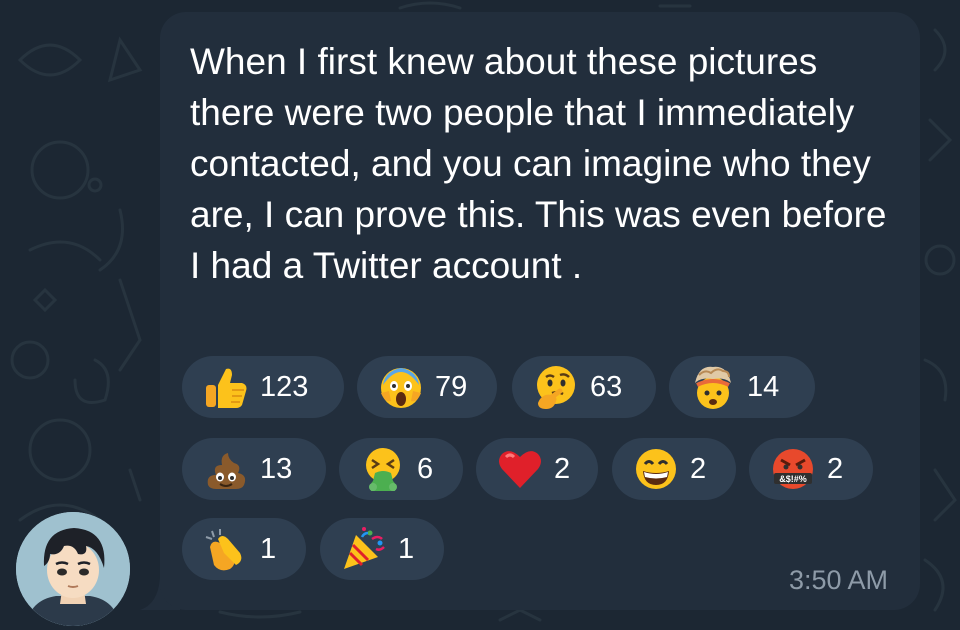  What do you see at coordinates (584, 387) in the screenshot?
I see `reaction-thinking-face: 63` at bounding box center [584, 387].